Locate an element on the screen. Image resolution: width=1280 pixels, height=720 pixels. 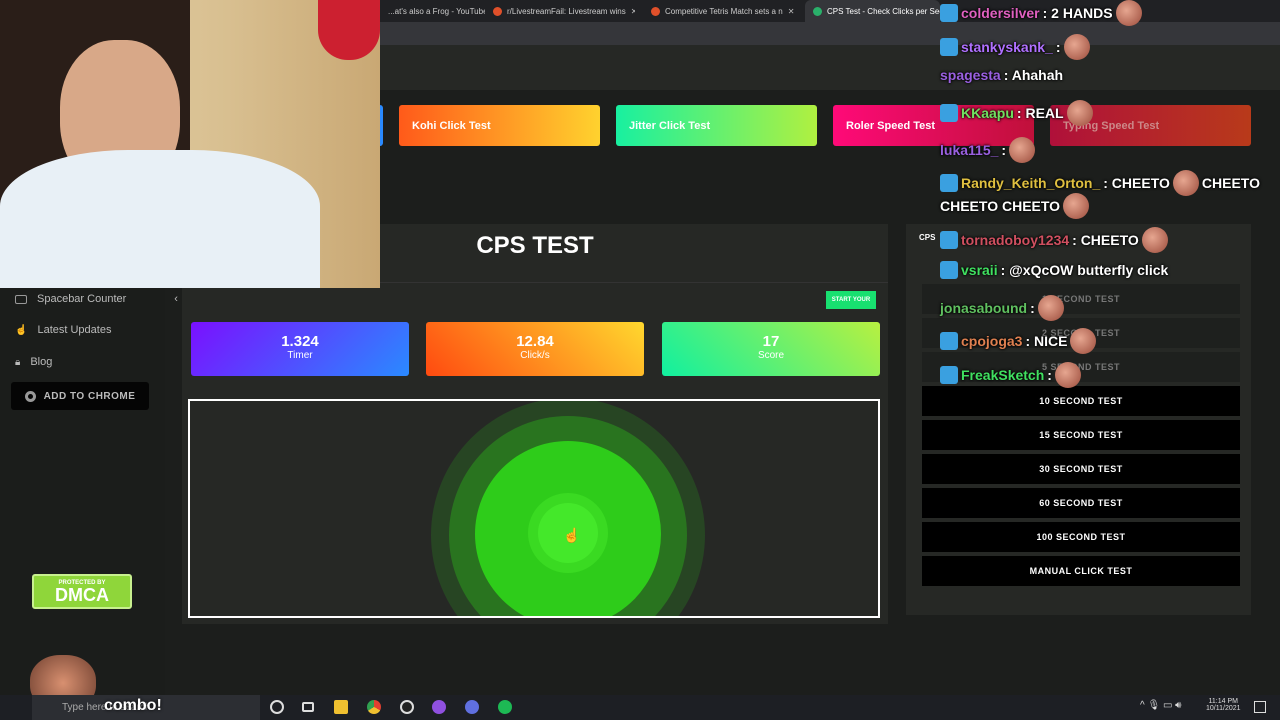
chat-username: Randy_Keith_Orton_ is located at coordinates (1030, 183).